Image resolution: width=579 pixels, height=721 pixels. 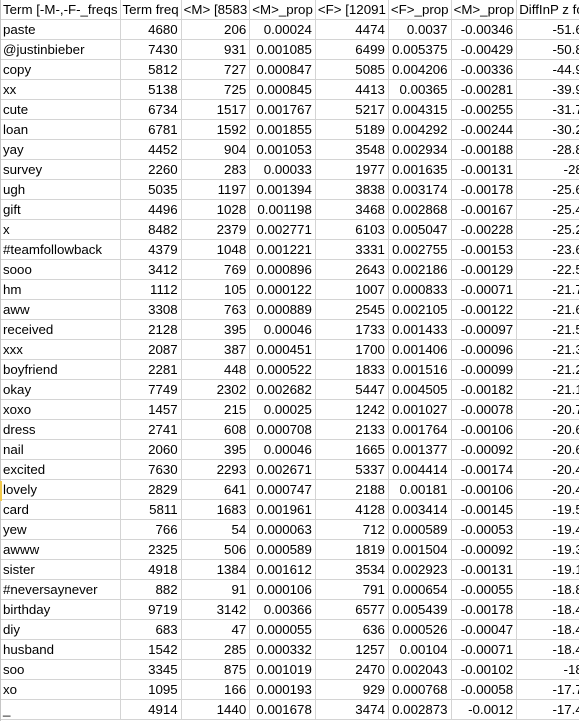 What do you see at coordinates (352, 709) in the screenshot?
I see `value-cell: 3474` at bounding box center [352, 709].